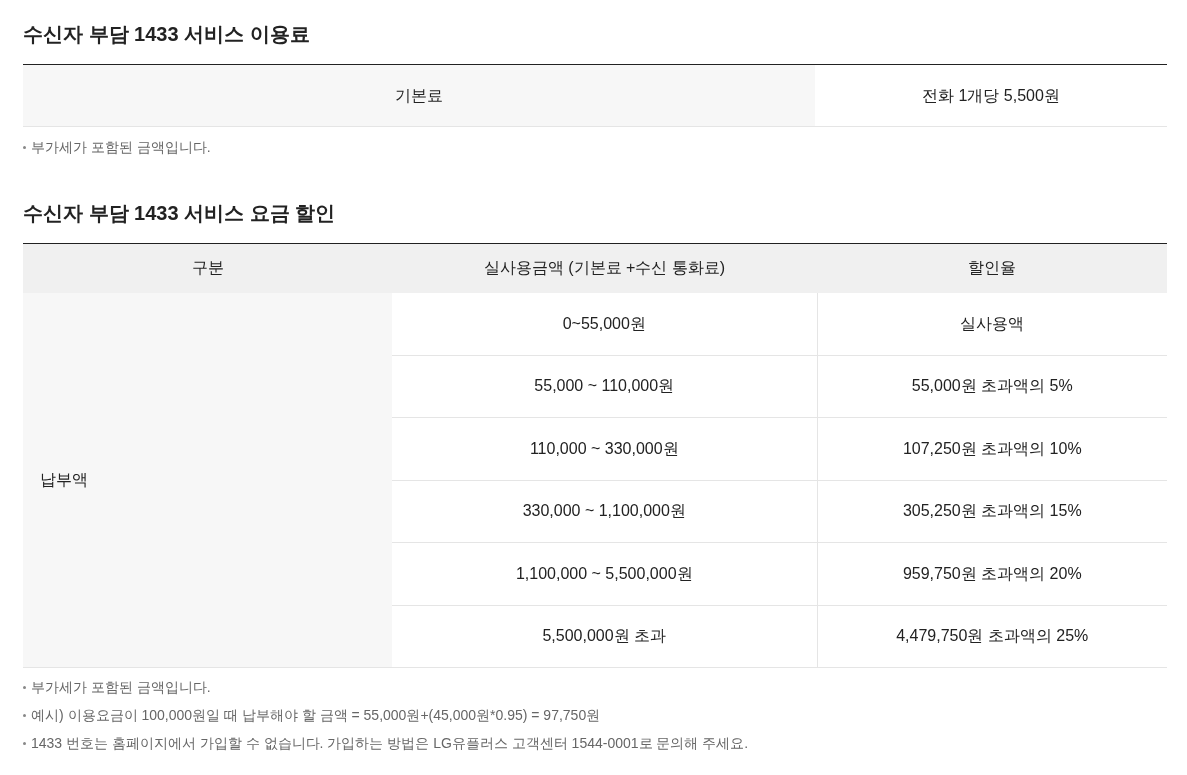 The width and height of the screenshot is (1187, 775). Describe the element at coordinates (604, 636) in the screenshot. I see `table-cell: 5,500,000원 초과` at that location.